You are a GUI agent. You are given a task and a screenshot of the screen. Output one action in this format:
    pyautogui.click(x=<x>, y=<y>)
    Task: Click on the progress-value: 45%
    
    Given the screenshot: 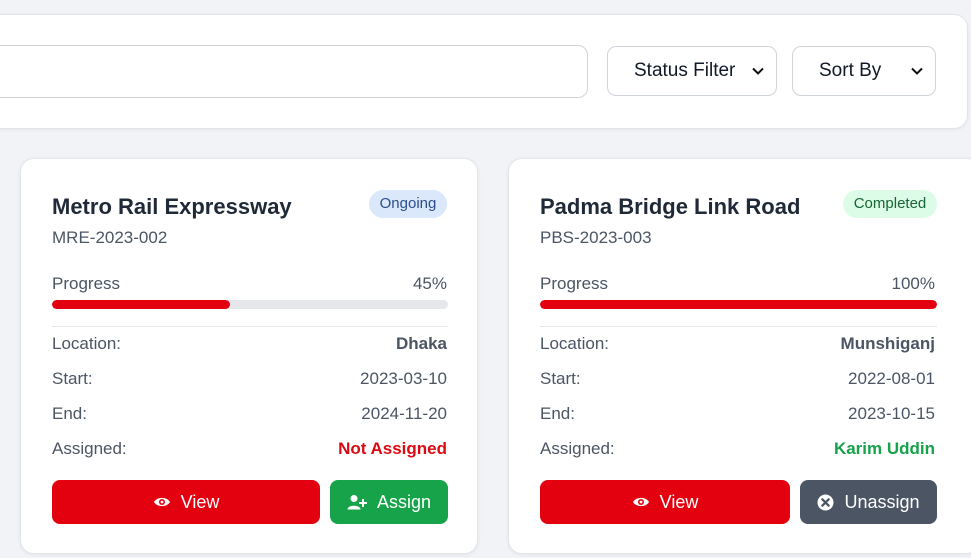 What is the action you would take?
    pyautogui.click(x=429, y=283)
    